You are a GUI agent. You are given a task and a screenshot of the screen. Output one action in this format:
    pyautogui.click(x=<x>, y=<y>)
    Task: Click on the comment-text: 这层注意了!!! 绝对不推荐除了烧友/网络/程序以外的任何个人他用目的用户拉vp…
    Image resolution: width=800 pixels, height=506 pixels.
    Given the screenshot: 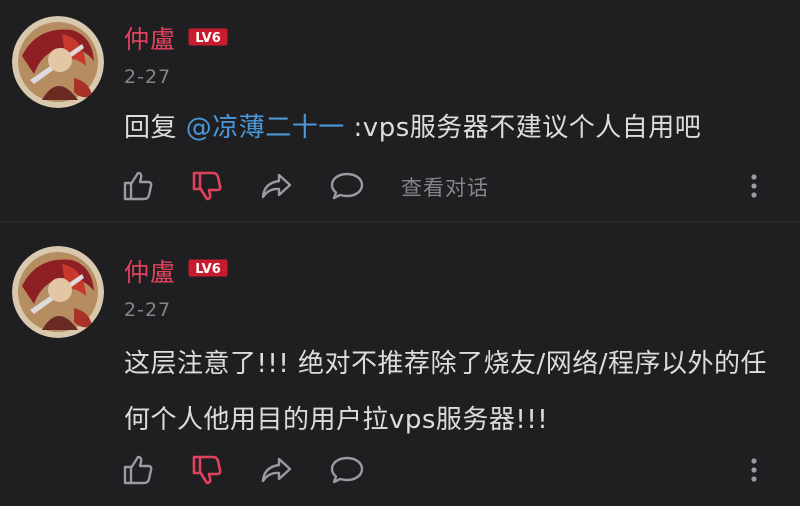 What is the action you would take?
    pyautogui.click(x=446, y=392)
    